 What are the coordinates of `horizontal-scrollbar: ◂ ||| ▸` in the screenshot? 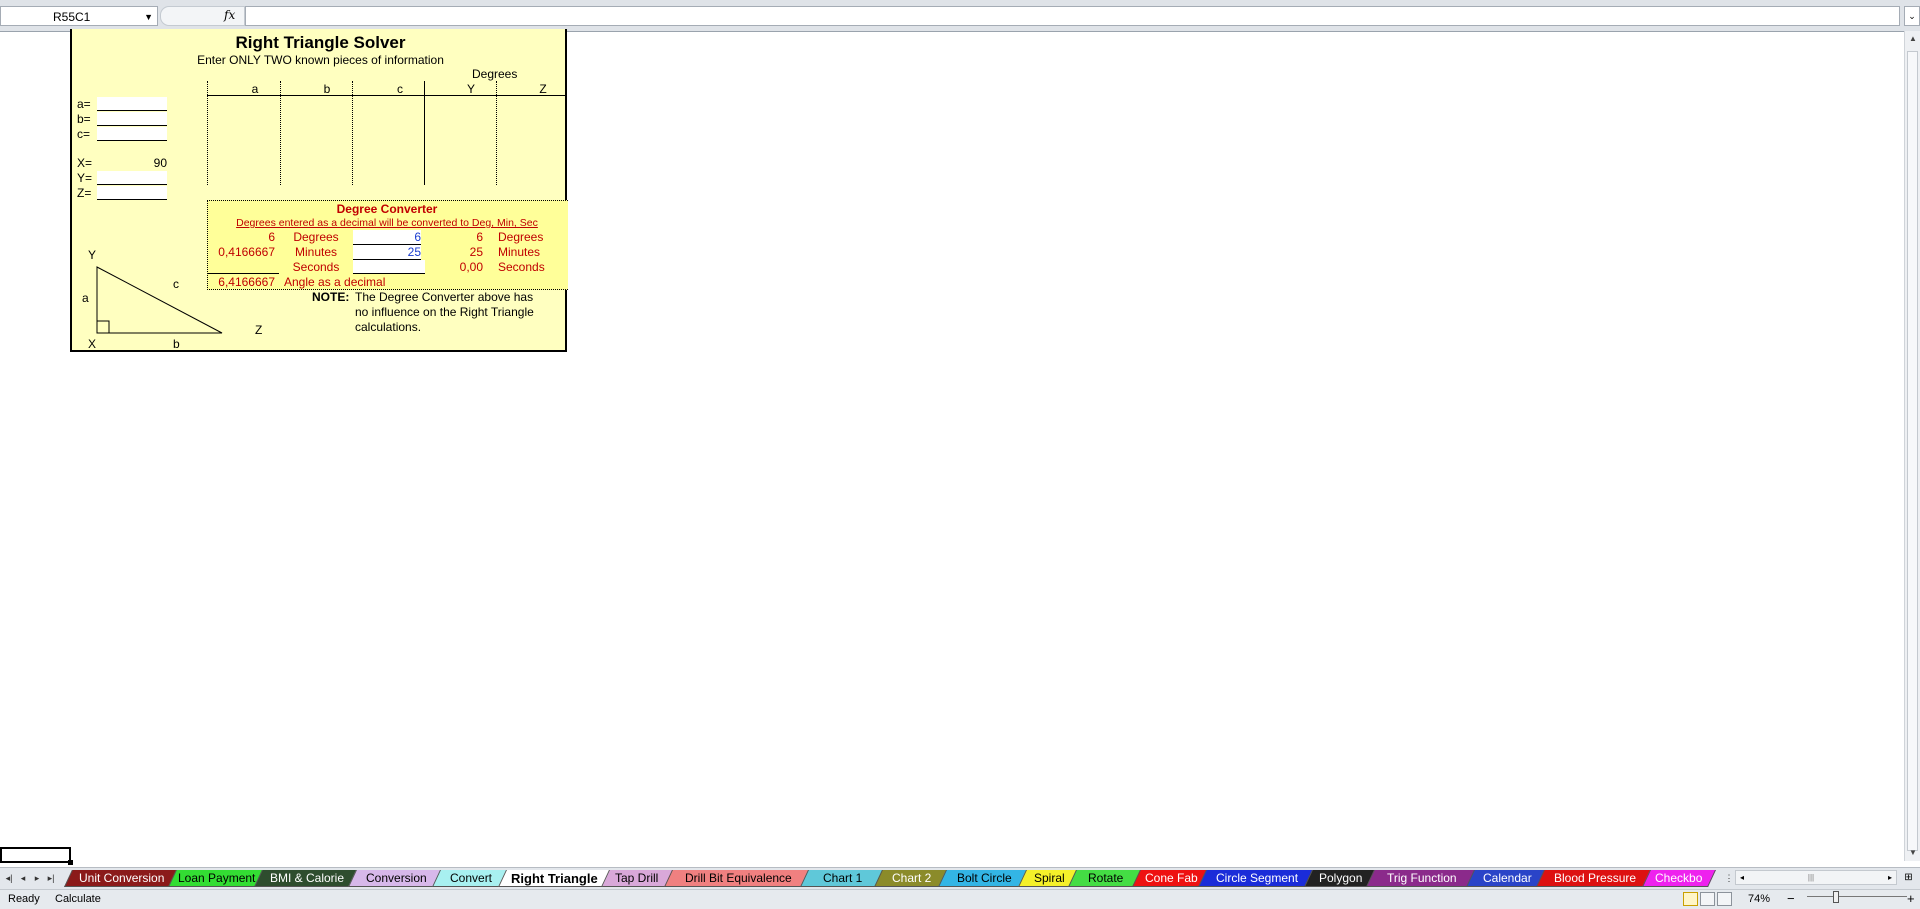 It's located at (1816, 877).